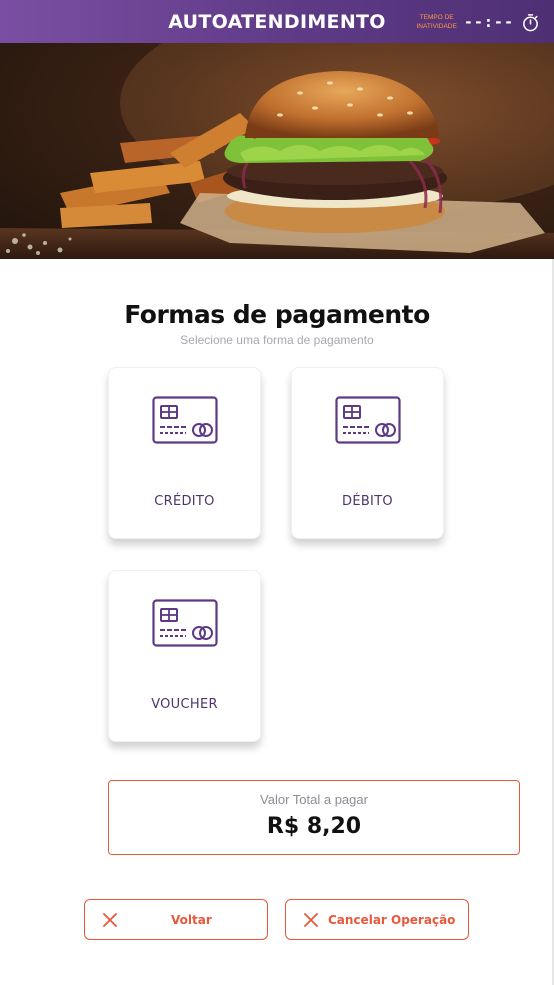 This screenshot has width=554, height=985. What do you see at coordinates (184, 656) in the screenshot?
I see `payment-option-voucher: VOUCHER` at bounding box center [184, 656].